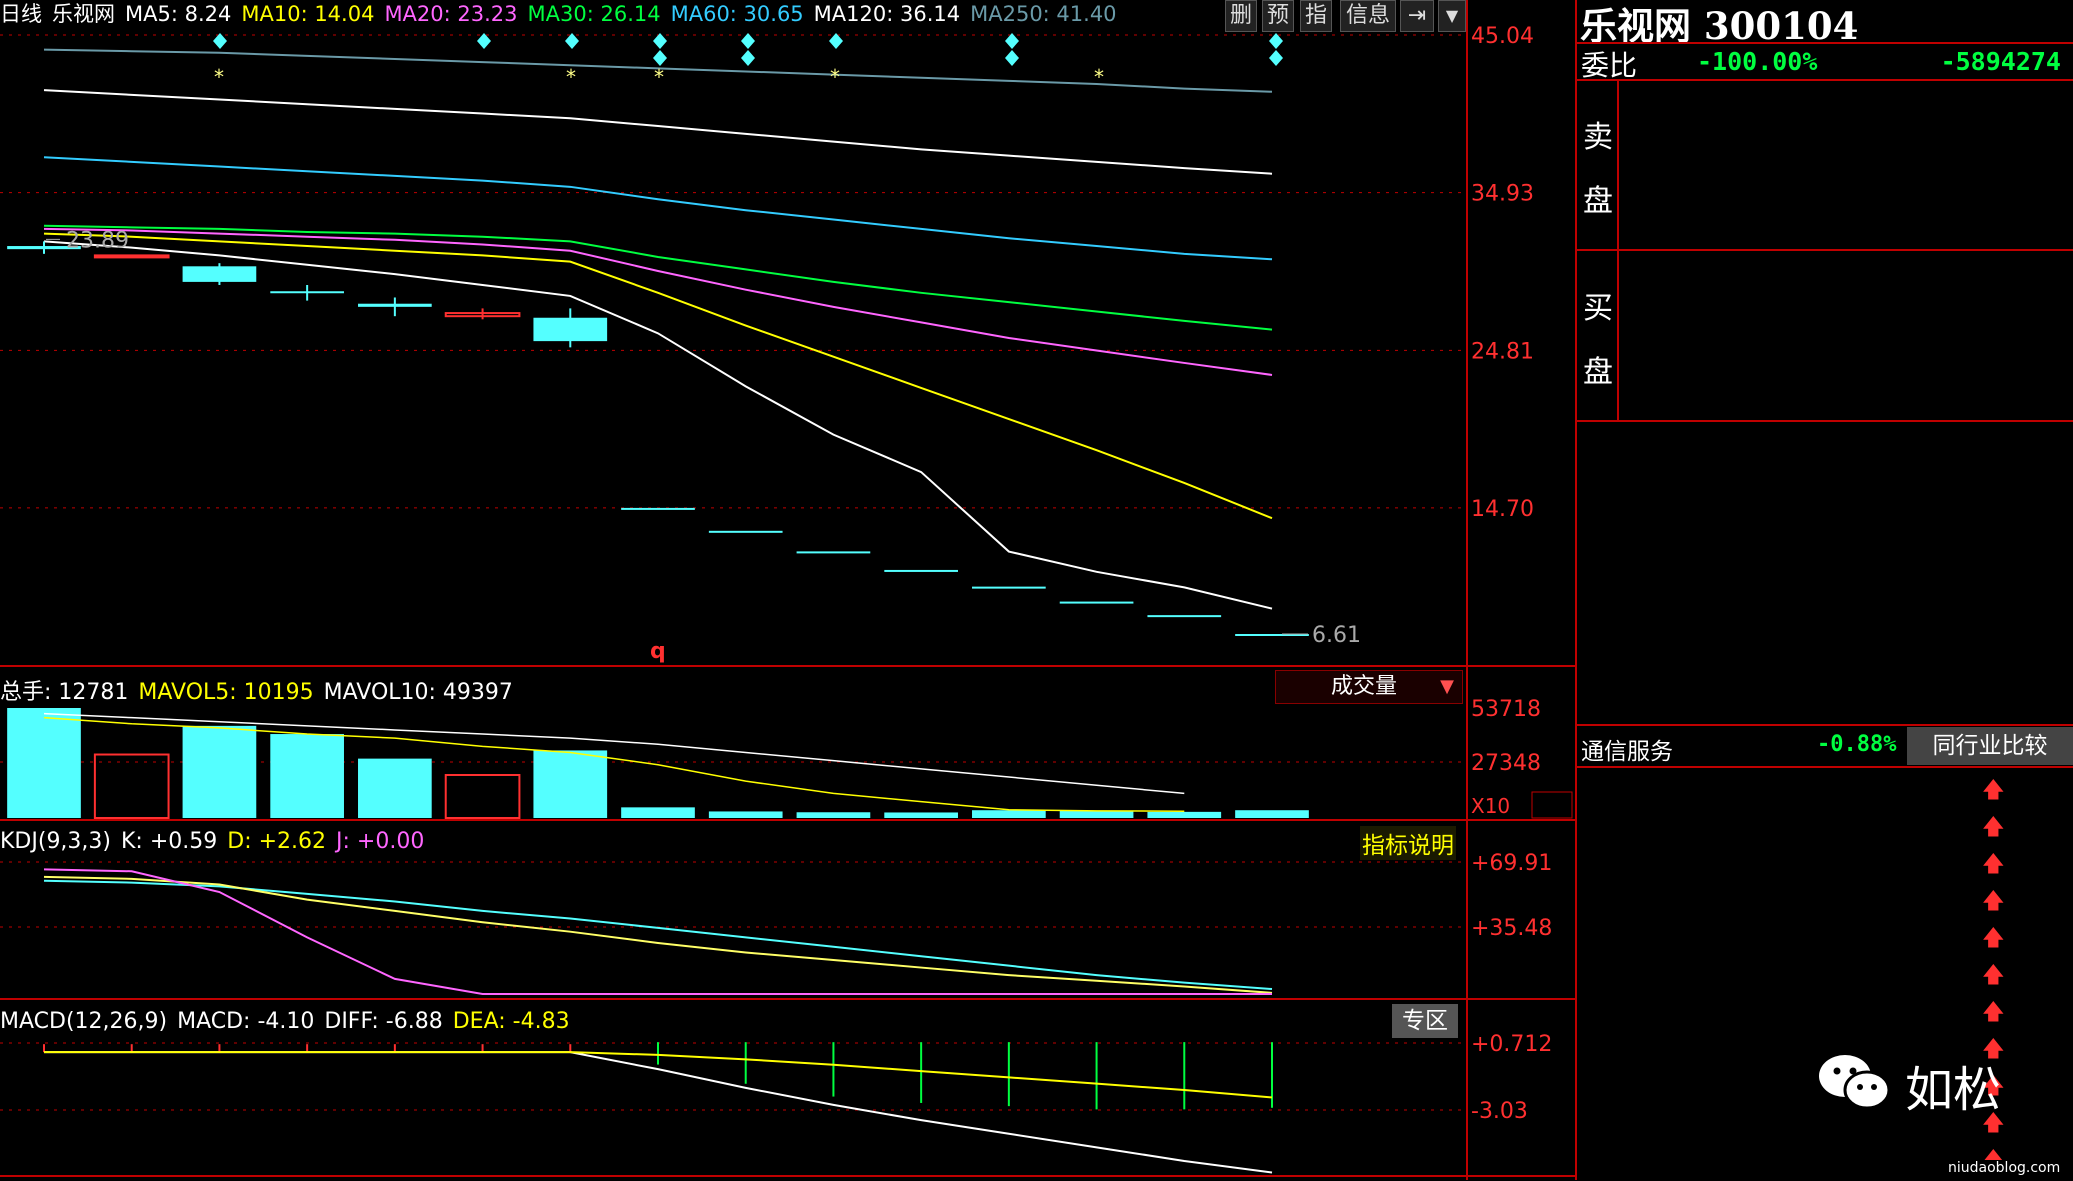 This screenshot has width=2073, height=1181. I want to click on buy-label-top: 买, so click(1598, 308).